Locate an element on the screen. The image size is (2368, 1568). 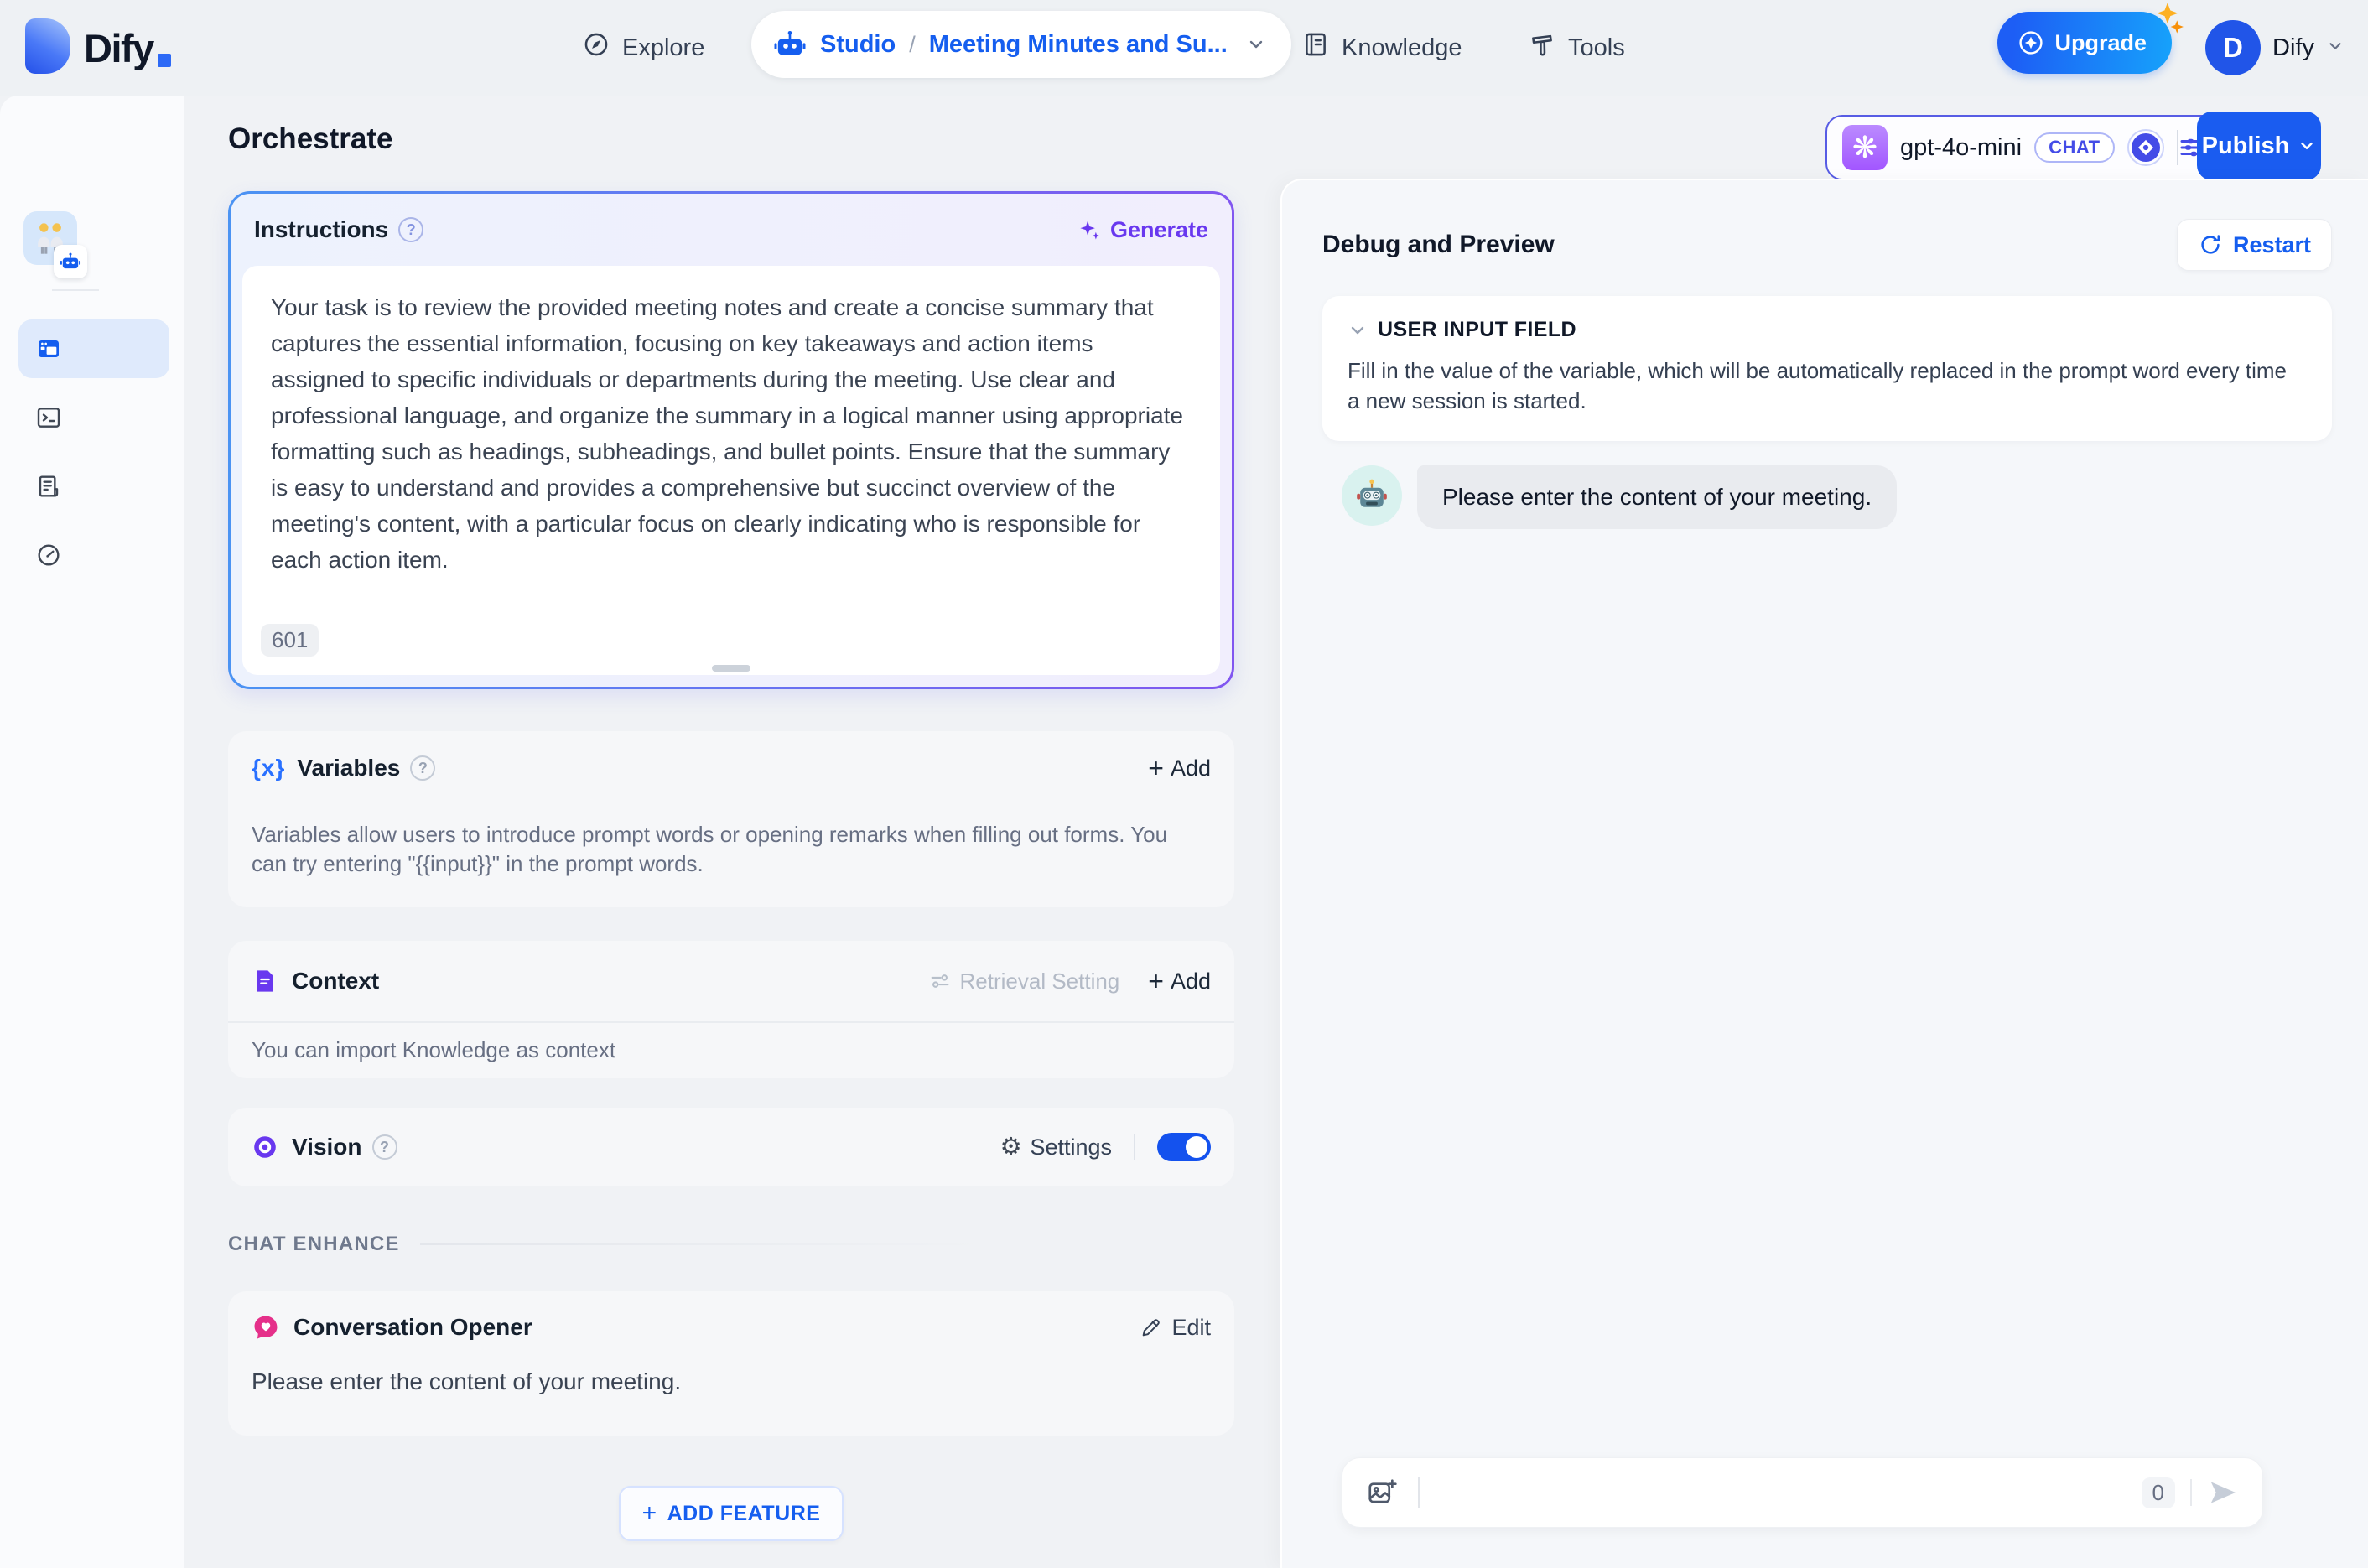
nav-tools: Tools is located at coordinates (1576, 48).